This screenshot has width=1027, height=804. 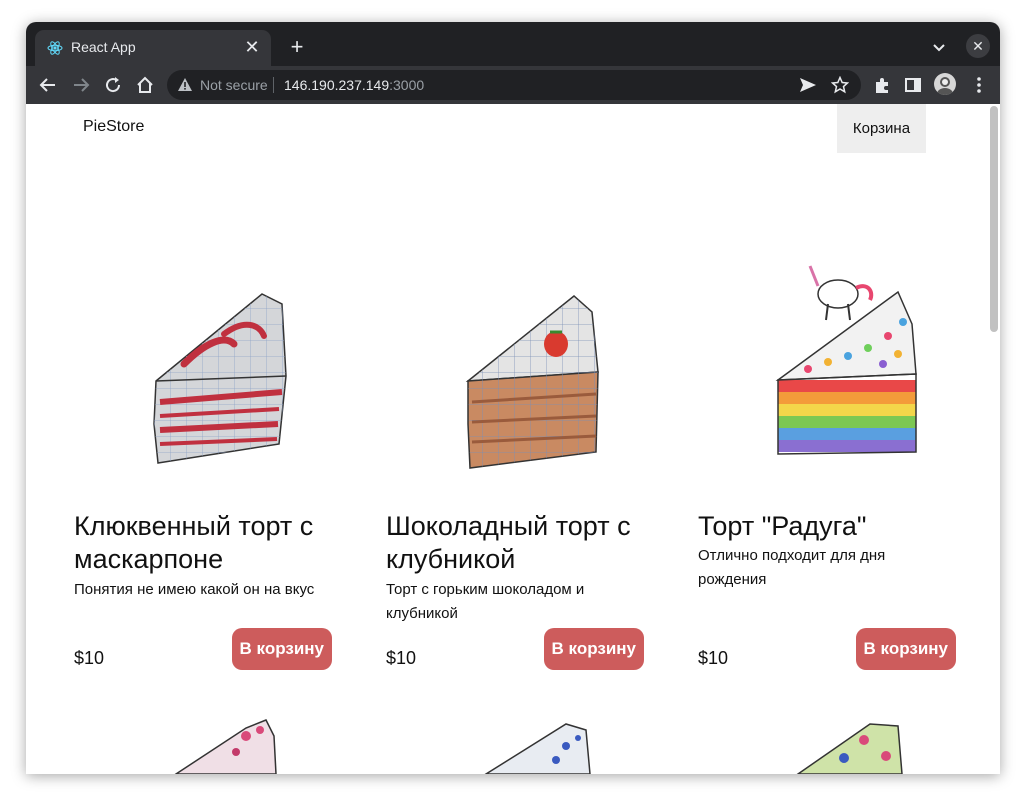 I want to click on profile-icon, so click(x=945, y=86).